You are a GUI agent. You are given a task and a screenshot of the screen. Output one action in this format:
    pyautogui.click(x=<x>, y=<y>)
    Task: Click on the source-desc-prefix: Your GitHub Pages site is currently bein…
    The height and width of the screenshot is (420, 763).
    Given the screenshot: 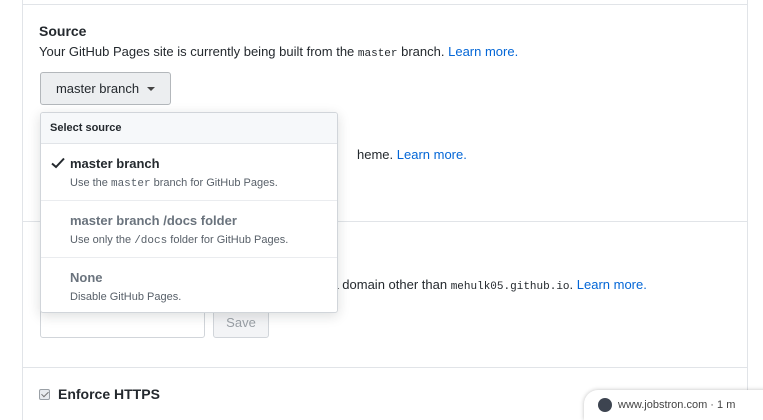 What is the action you would take?
    pyautogui.click(x=198, y=51)
    